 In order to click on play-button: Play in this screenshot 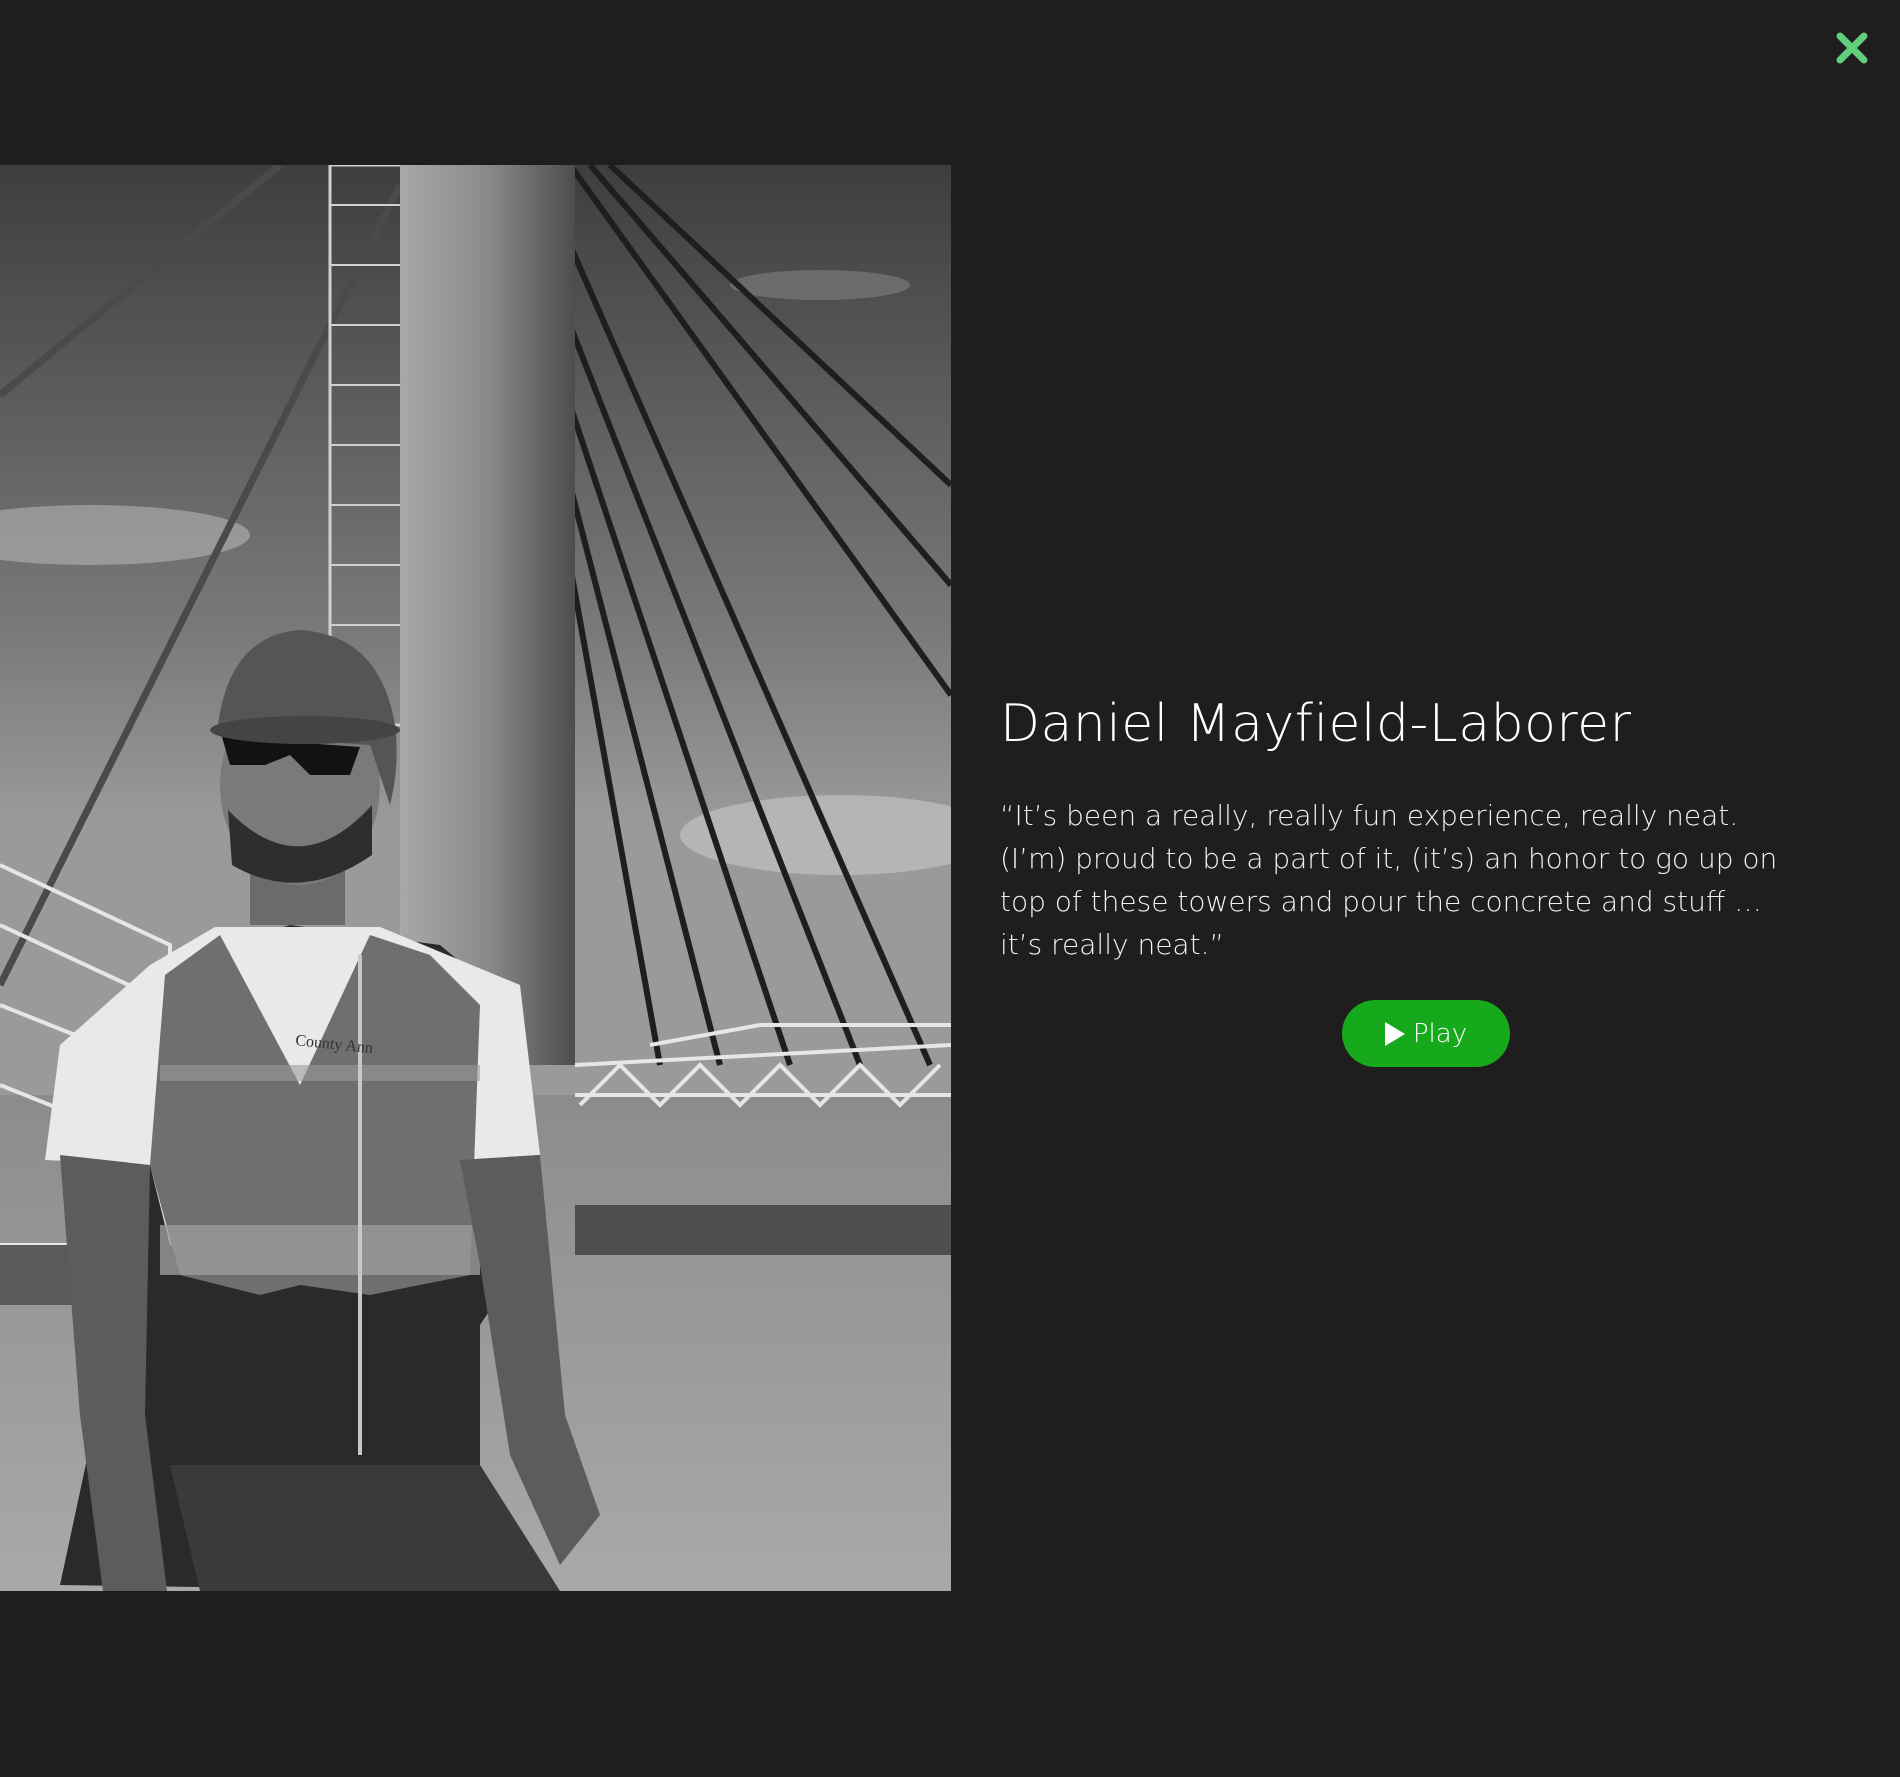, I will do `click(1426, 1033)`.